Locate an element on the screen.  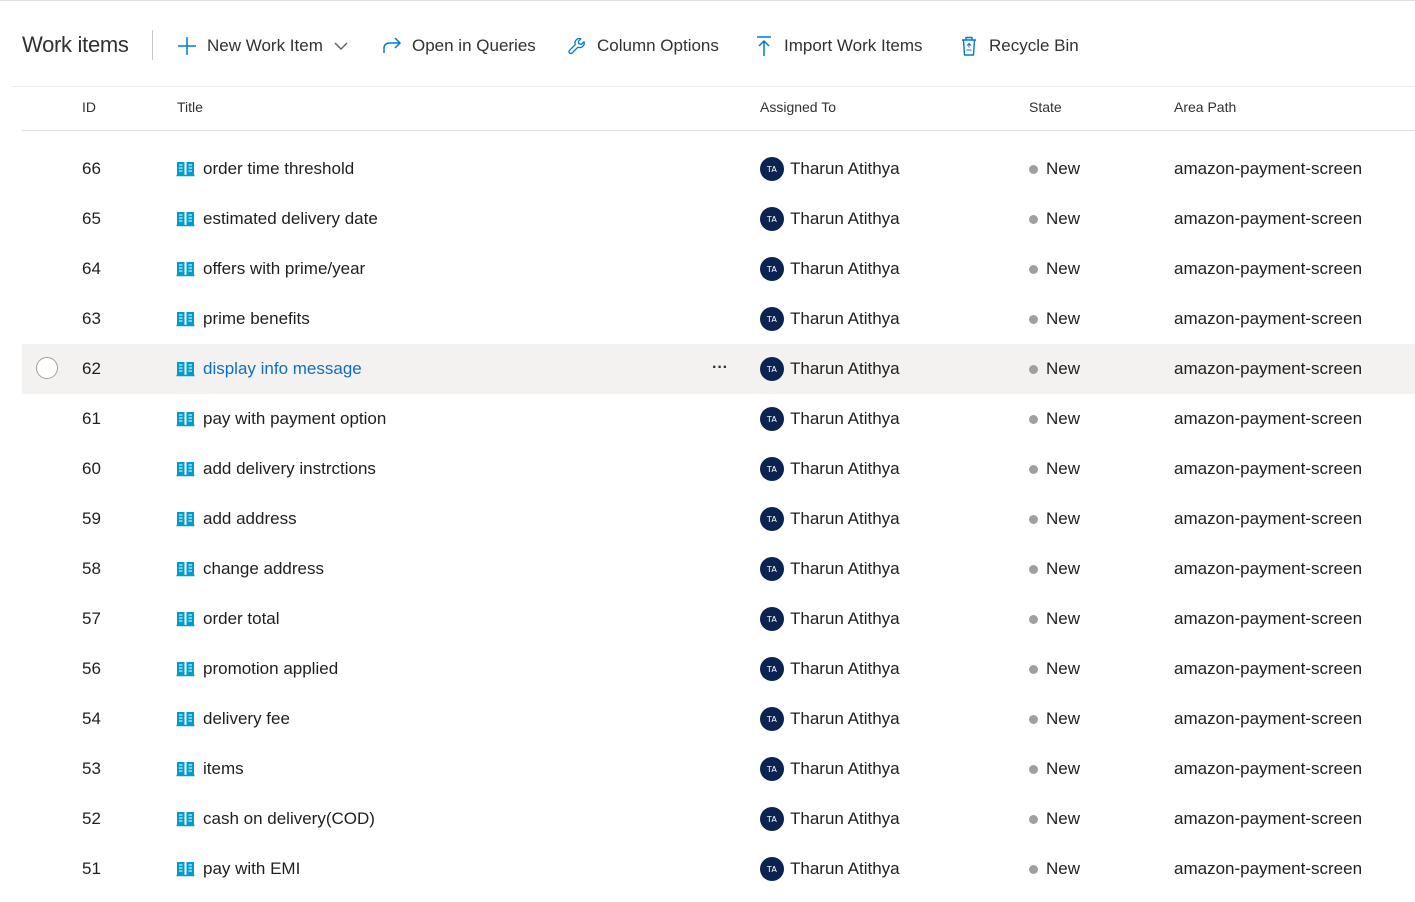
upload-arrow-icon is located at coordinates (764, 46).